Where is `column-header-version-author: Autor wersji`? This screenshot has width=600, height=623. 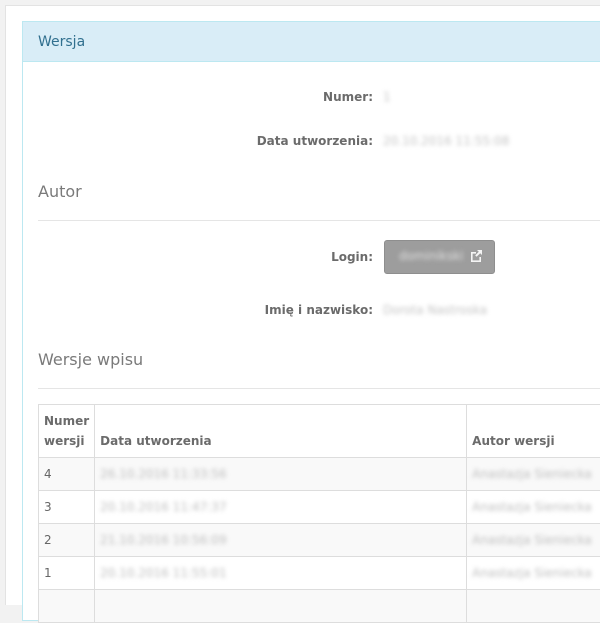 column-header-version-author: Autor wersji is located at coordinates (533, 431).